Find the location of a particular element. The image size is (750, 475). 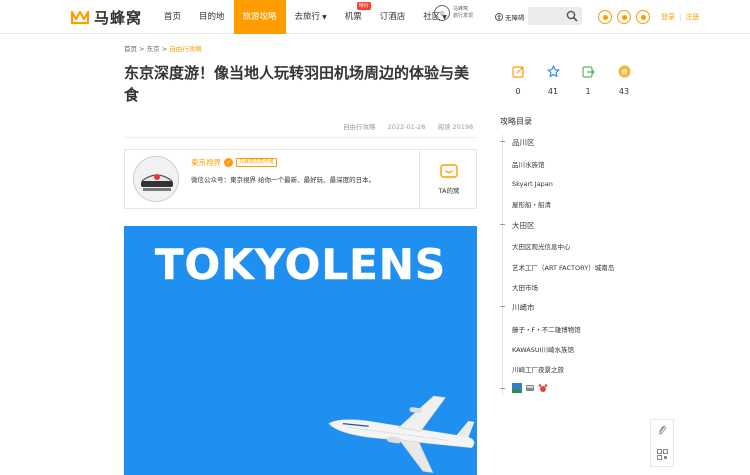

main-nav: 首页 目的地 旅游攻略 去旅行 ▼ 机票 特价 订酒店 社区 ▼ is located at coordinates (305, 17).